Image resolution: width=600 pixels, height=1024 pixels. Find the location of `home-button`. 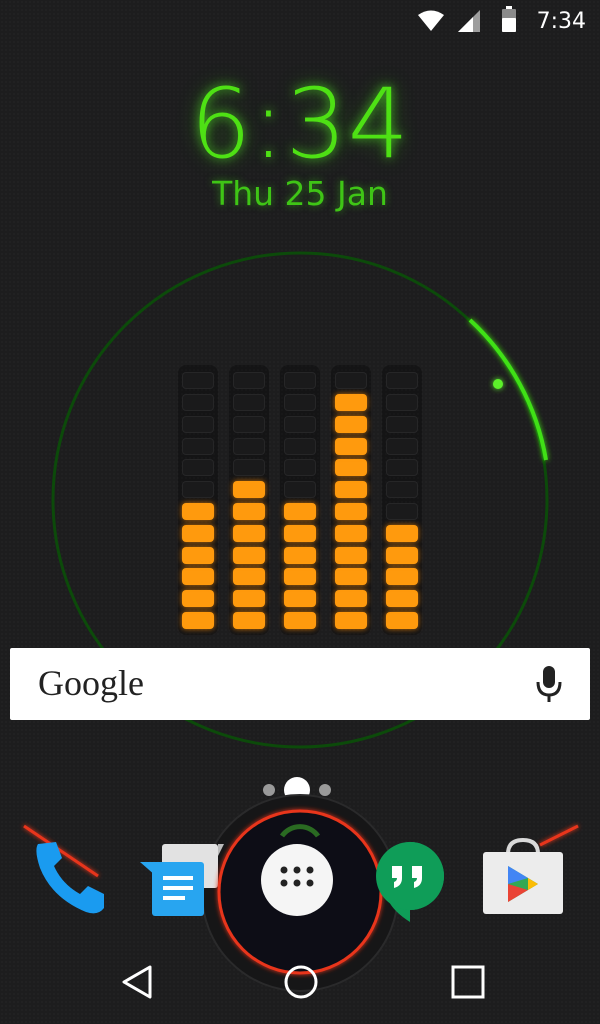

home-button is located at coordinates (301, 982).